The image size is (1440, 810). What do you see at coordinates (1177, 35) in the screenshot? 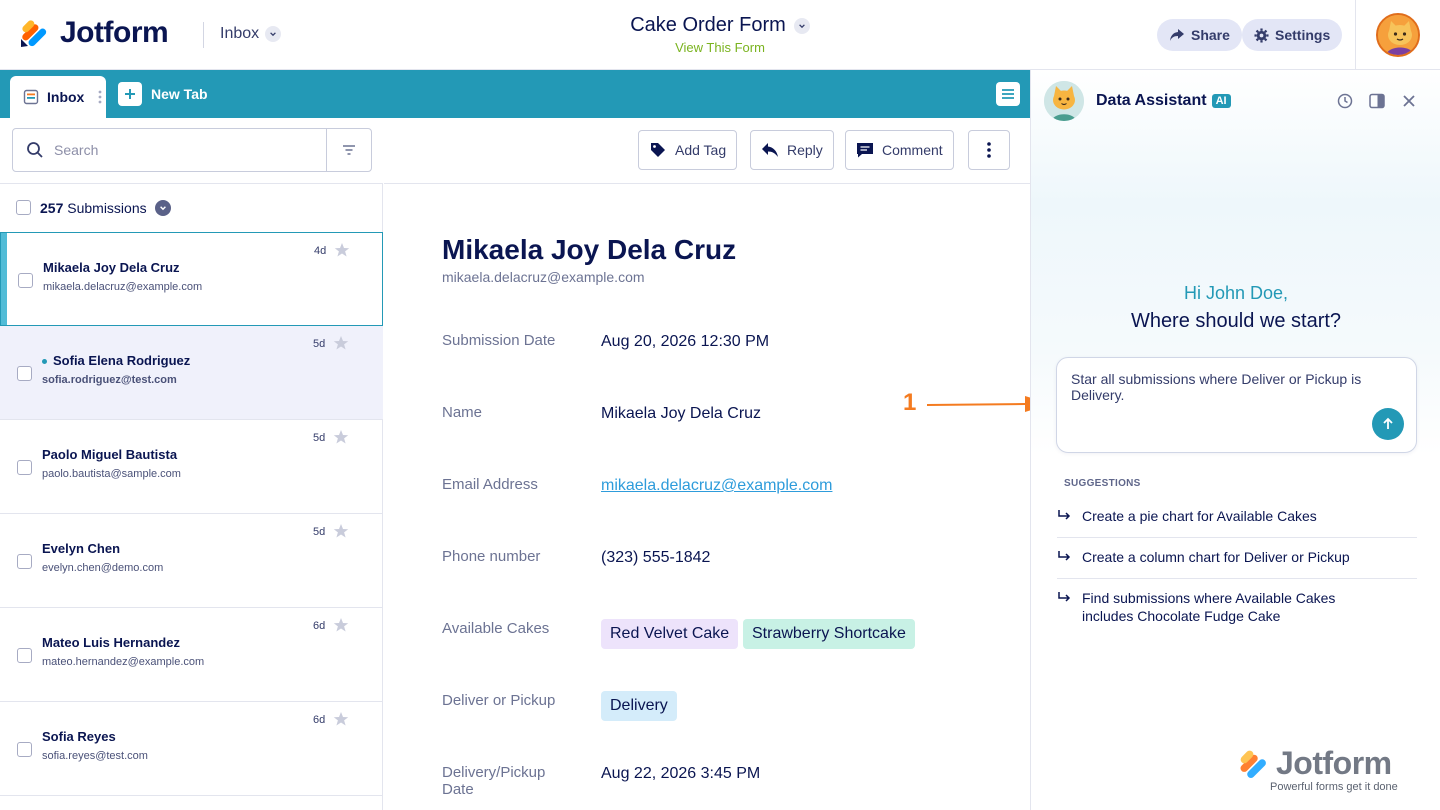
I see `share-icon` at bounding box center [1177, 35].